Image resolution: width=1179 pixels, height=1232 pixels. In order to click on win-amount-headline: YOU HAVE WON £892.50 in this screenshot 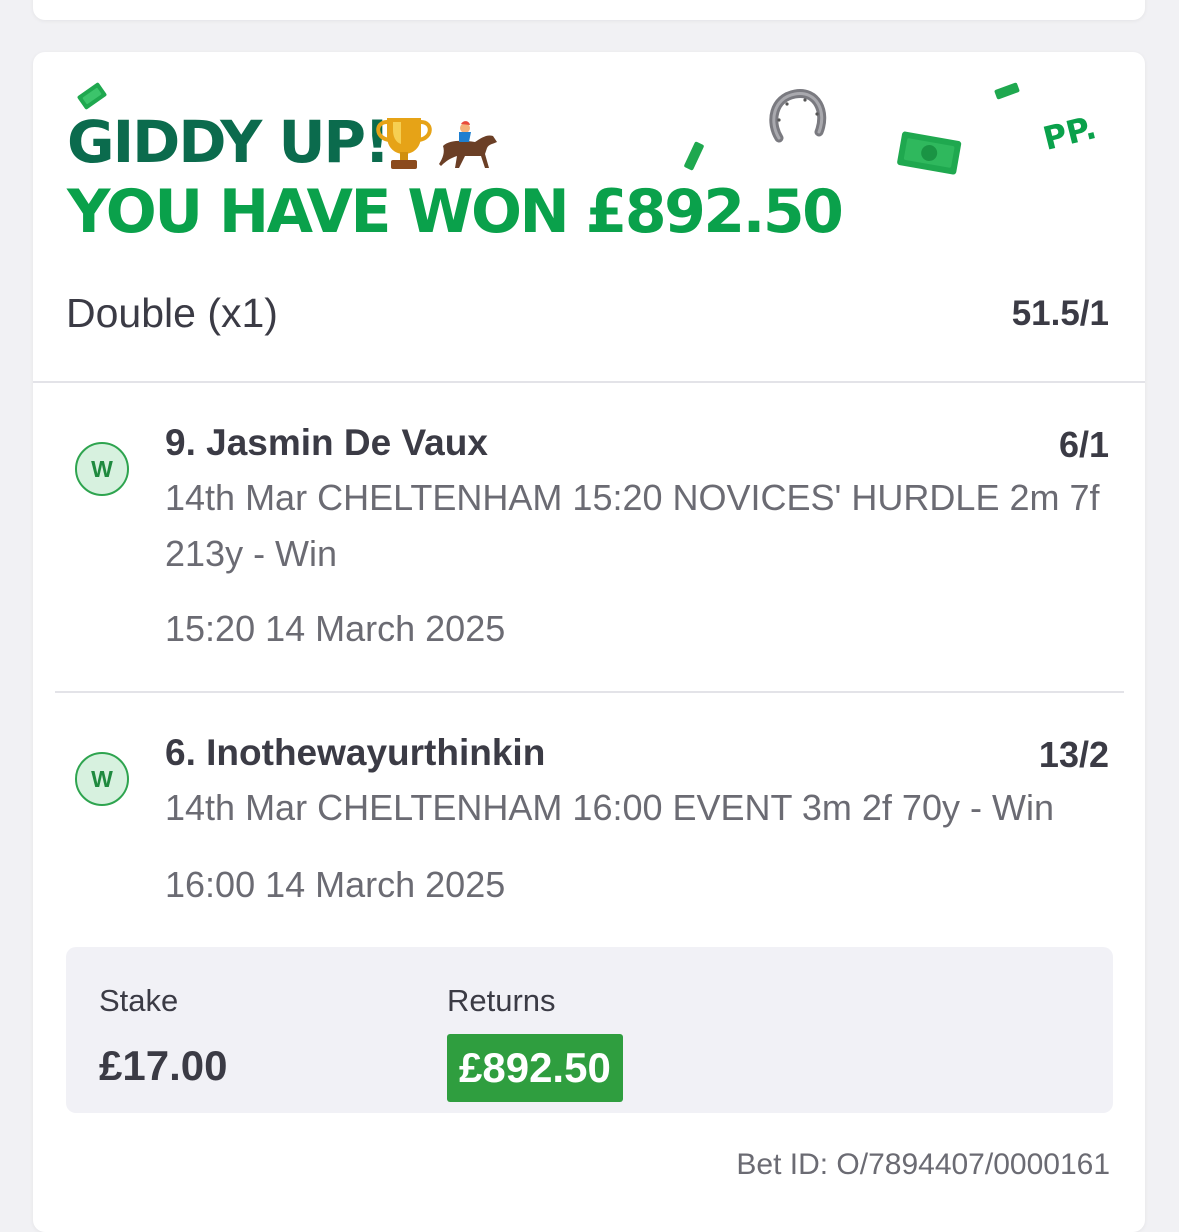, I will do `click(455, 212)`.